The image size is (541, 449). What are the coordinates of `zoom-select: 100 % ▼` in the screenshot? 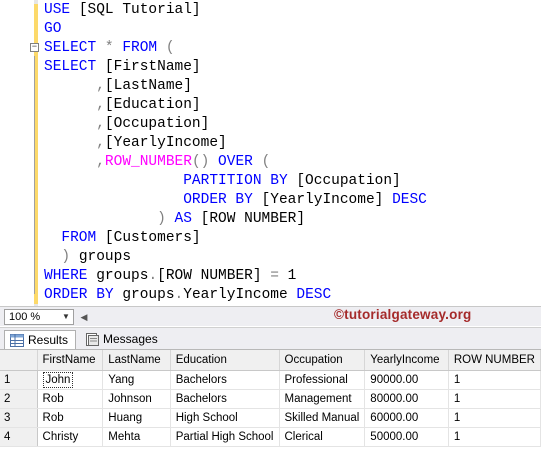 It's located at (39, 317).